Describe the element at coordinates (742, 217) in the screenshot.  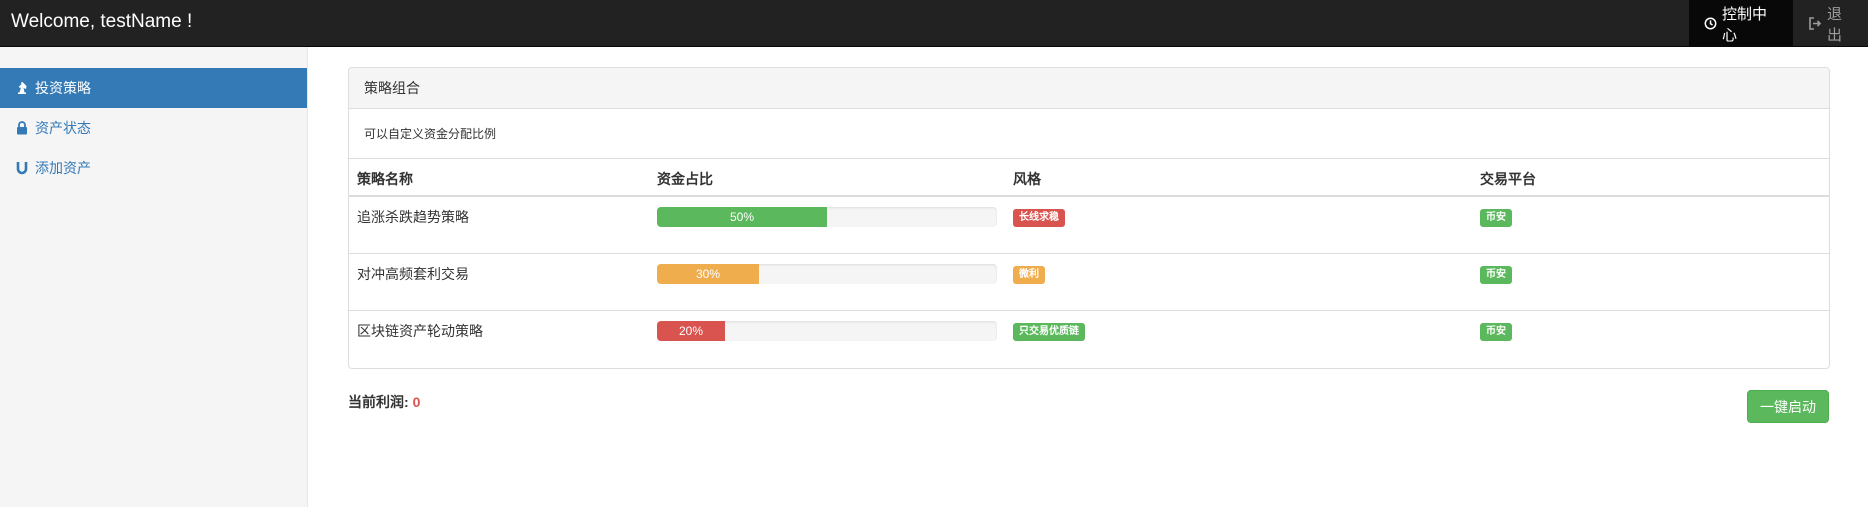
I see `ratio-progress-bar: 50%` at that location.